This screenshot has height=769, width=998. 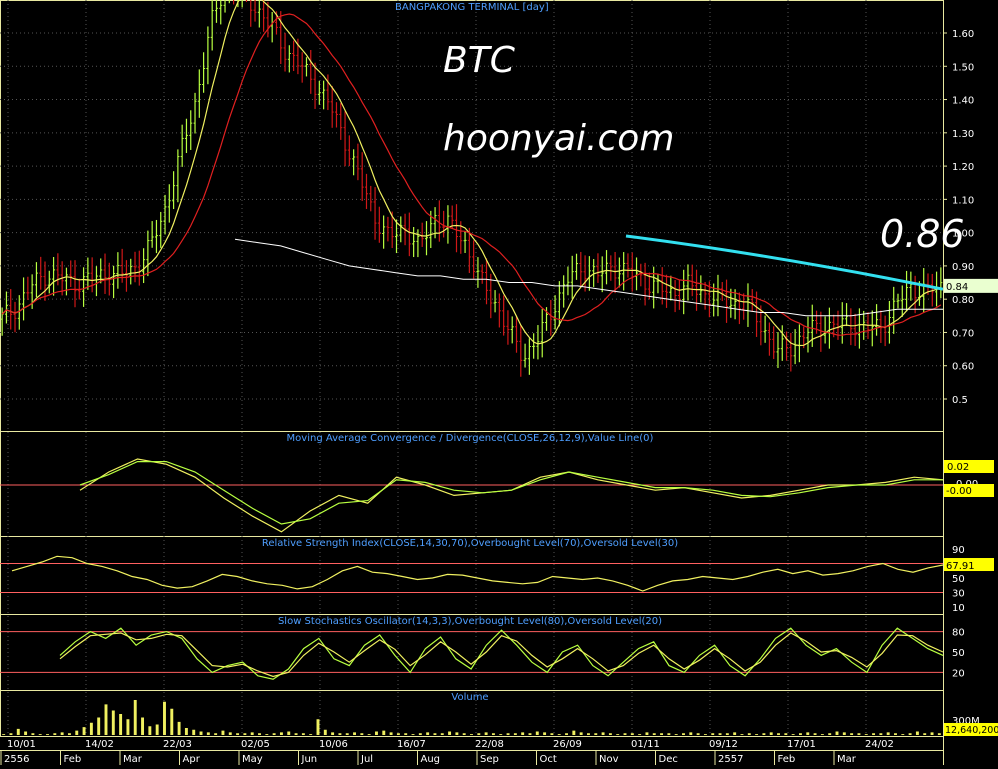 What do you see at coordinates (479, 60) in the screenshot?
I see `asset-watermark: BTC` at bounding box center [479, 60].